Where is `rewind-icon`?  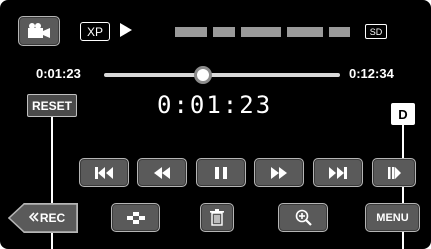 rewind-icon is located at coordinates (162, 173).